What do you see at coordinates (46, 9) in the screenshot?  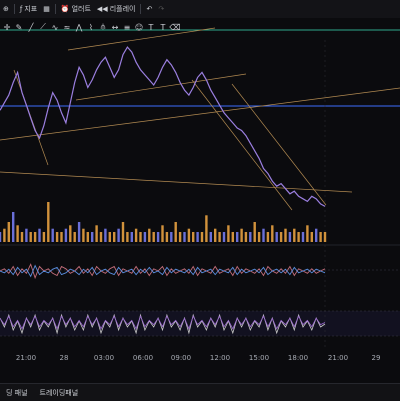 I see `grid-layout-icon: ▦` at bounding box center [46, 9].